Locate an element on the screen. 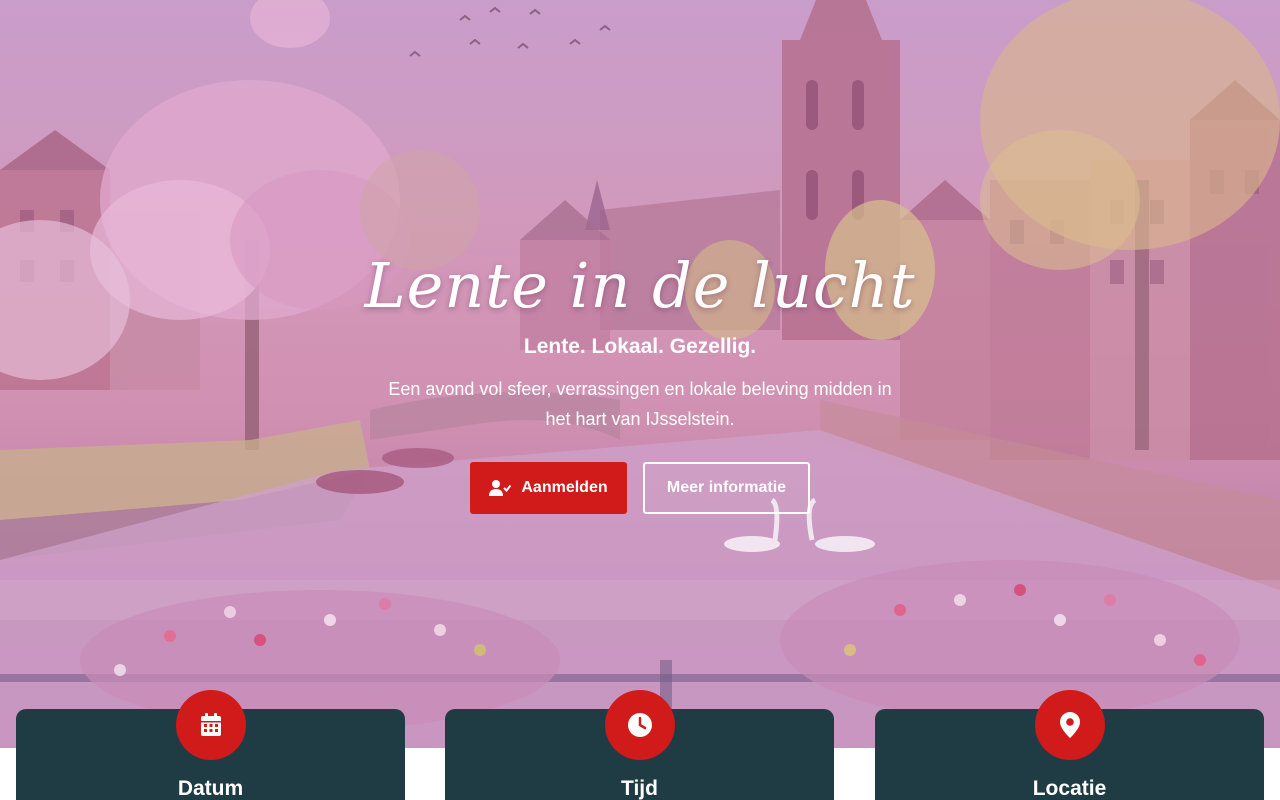 This screenshot has width=1280, height=800. card-locatie: Locatie is located at coordinates (1069, 745).